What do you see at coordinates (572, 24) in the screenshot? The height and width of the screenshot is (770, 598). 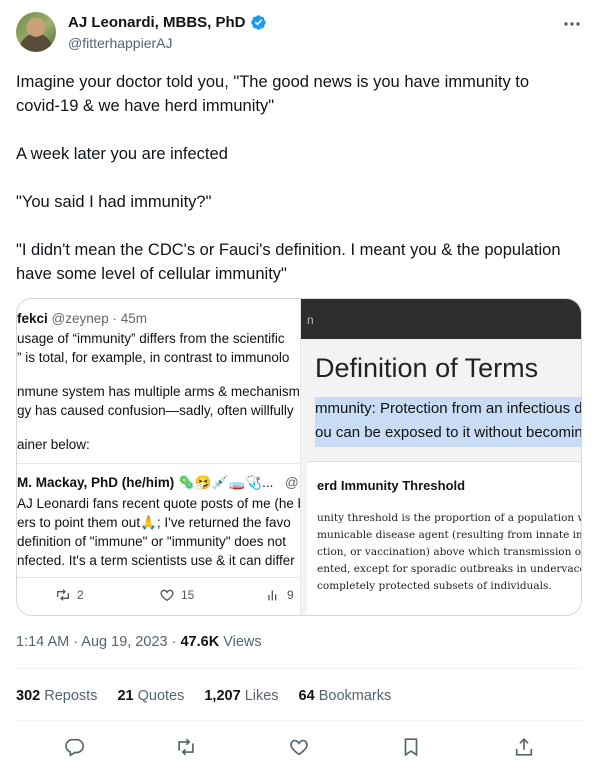 I see `more-icon` at bounding box center [572, 24].